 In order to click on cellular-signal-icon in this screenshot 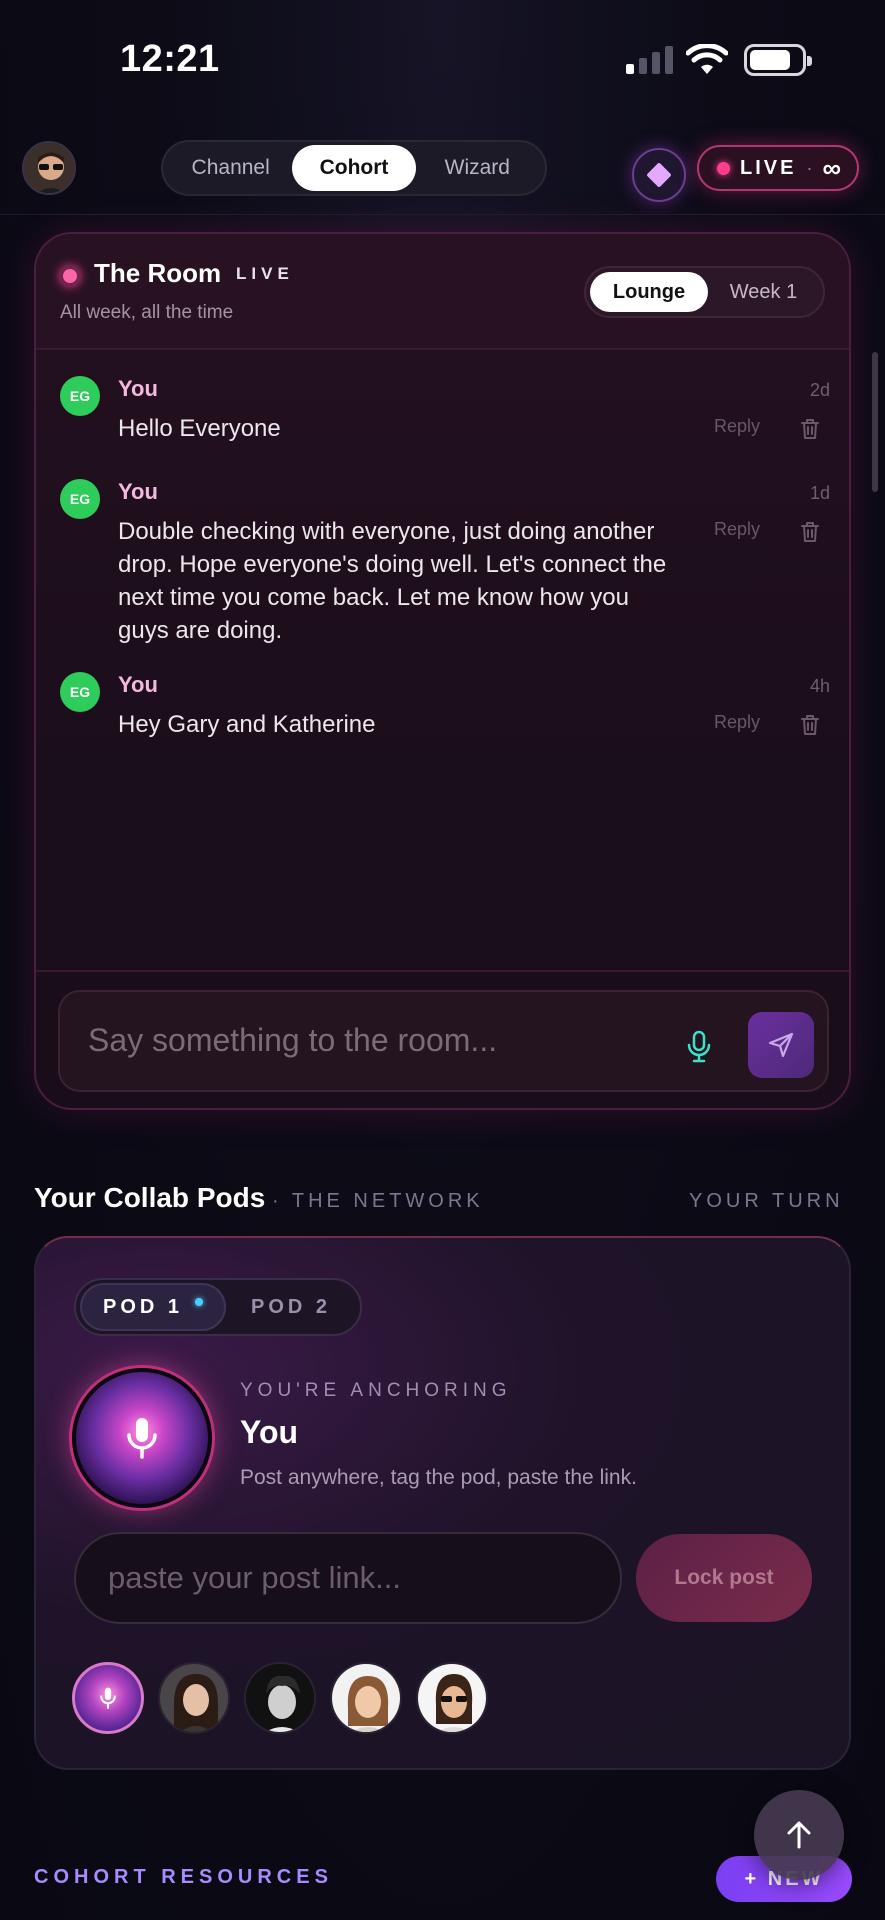, I will do `click(649, 60)`.